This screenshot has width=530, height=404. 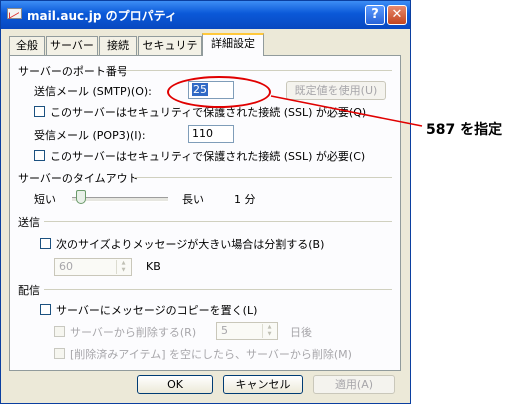 What do you see at coordinates (233, 44) in the screenshot?
I see `tab-advanced: 詳細設定` at bounding box center [233, 44].